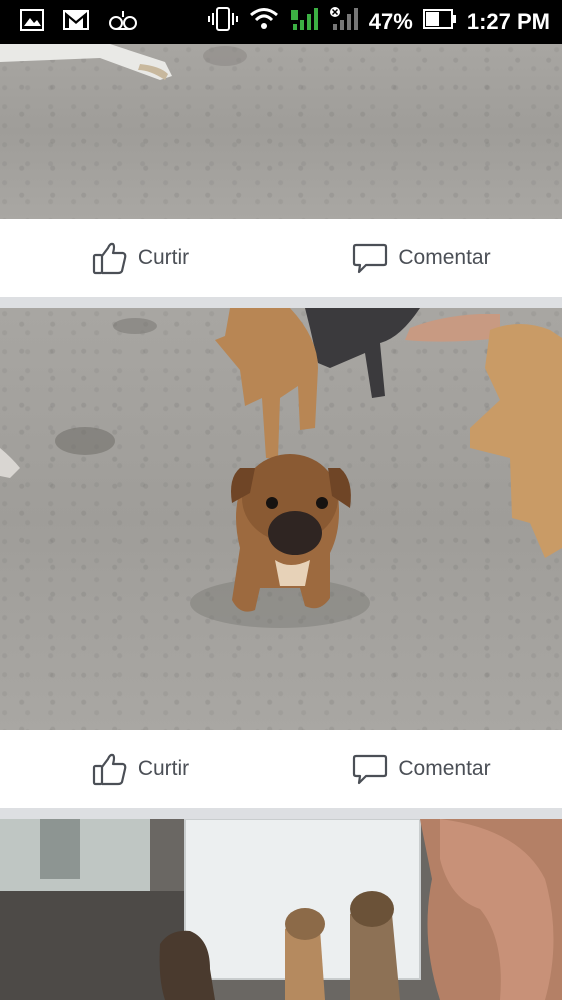  Describe the element at coordinates (281, 22) in the screenshot. I see `status-bar: 47% 1:27 PM` at that location.